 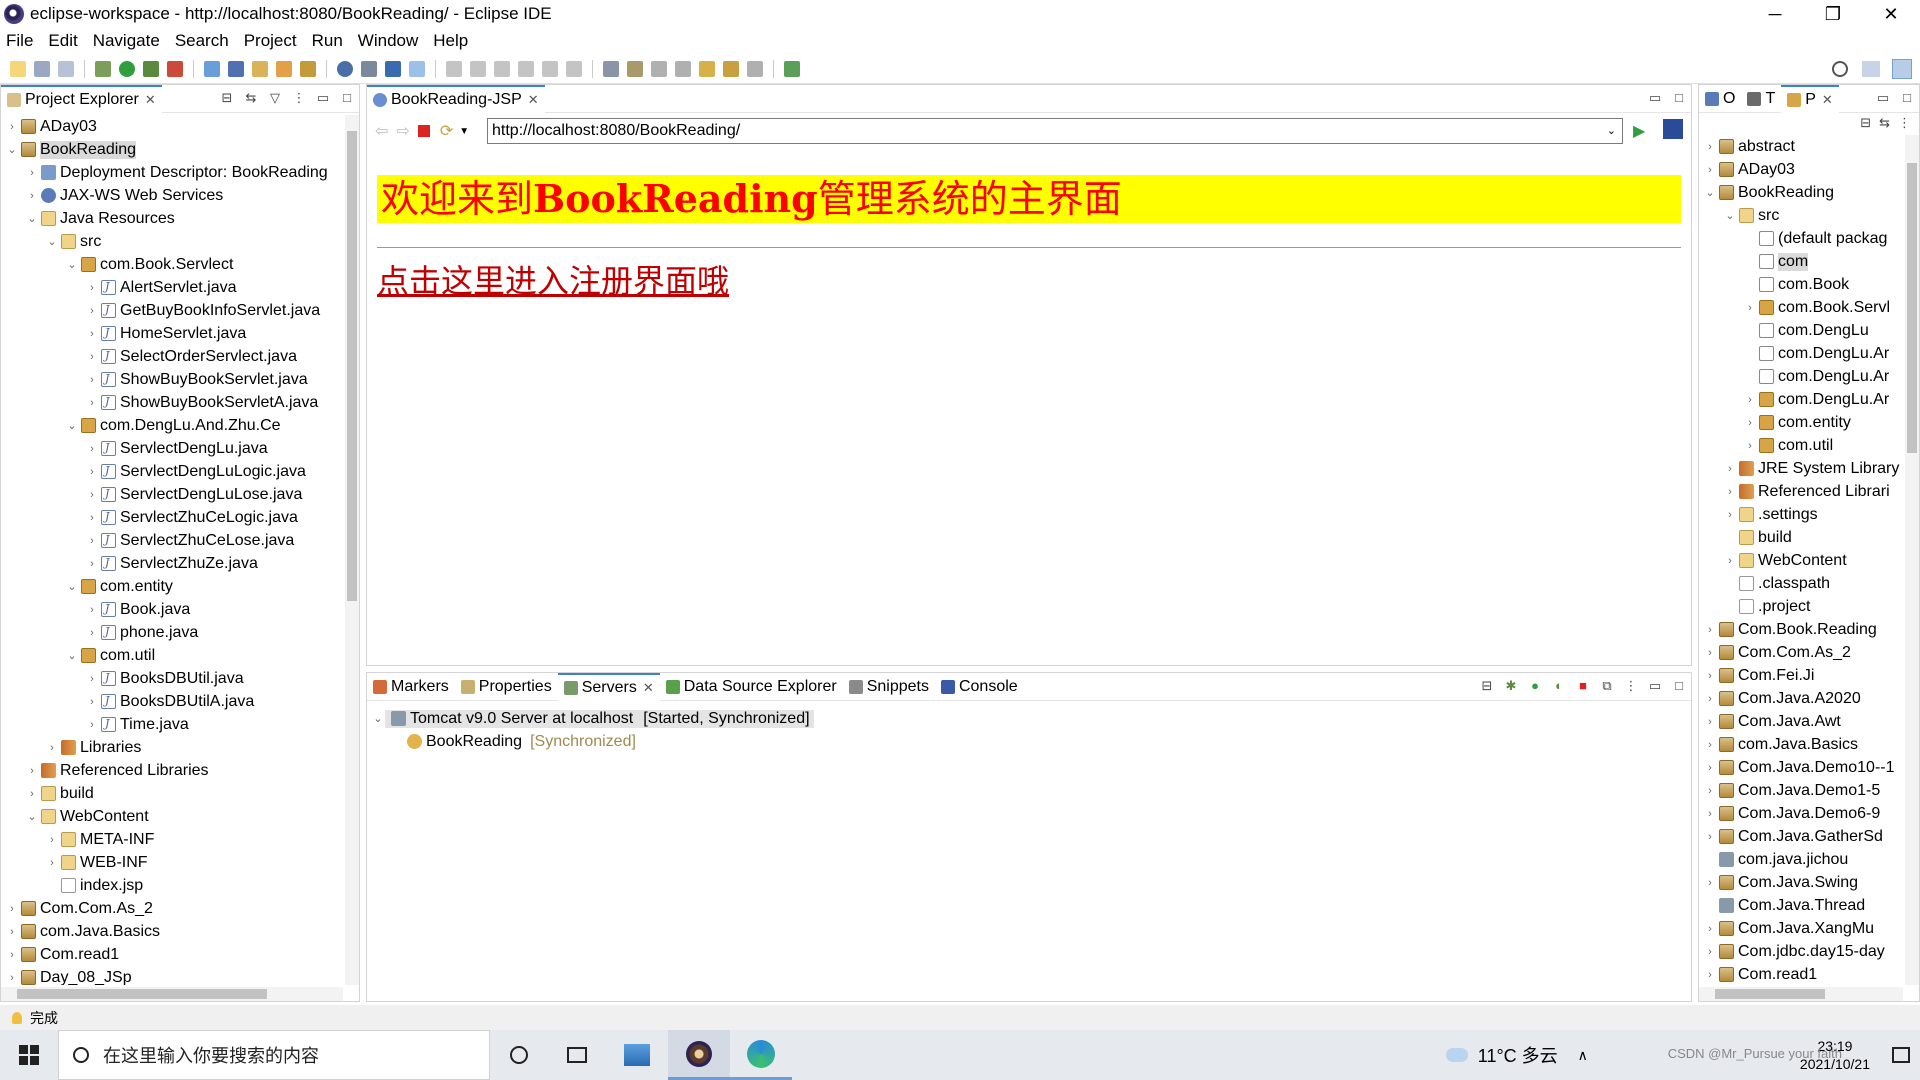 I want to click on task-view-button, so click(x=577, y=1055).